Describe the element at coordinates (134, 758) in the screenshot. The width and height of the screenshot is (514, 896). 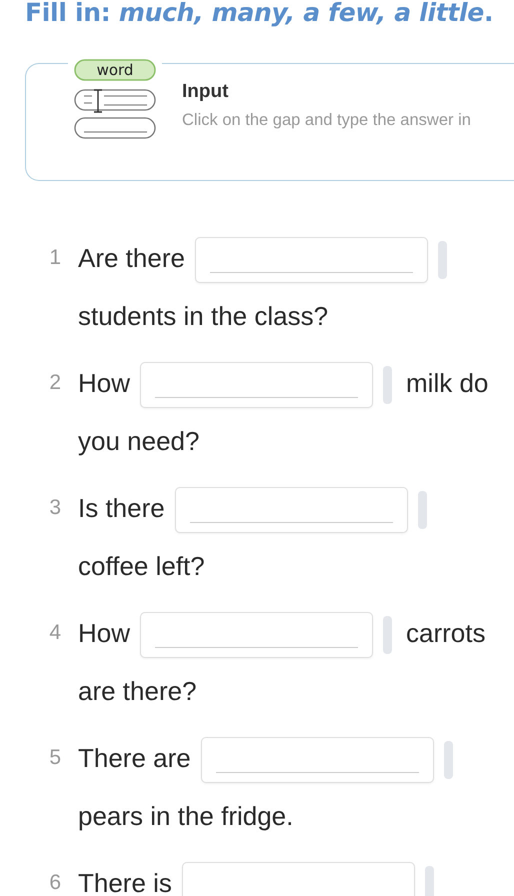
I see `sentence-text: There are` at that location.